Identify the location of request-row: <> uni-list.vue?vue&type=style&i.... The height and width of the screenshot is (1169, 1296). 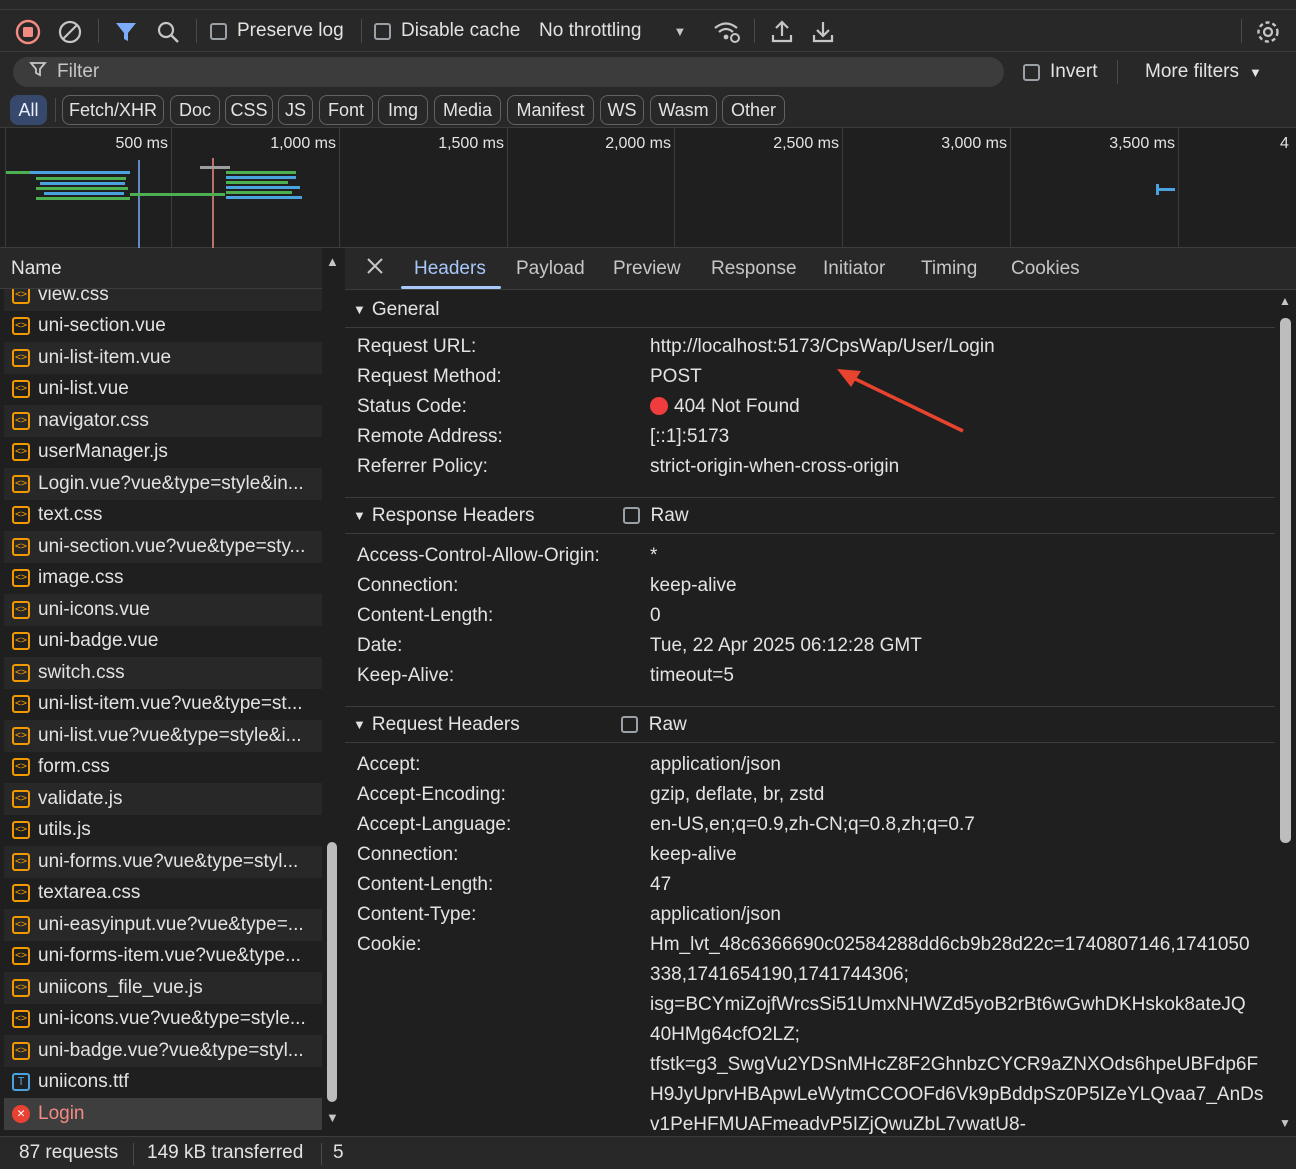
(163, 736).